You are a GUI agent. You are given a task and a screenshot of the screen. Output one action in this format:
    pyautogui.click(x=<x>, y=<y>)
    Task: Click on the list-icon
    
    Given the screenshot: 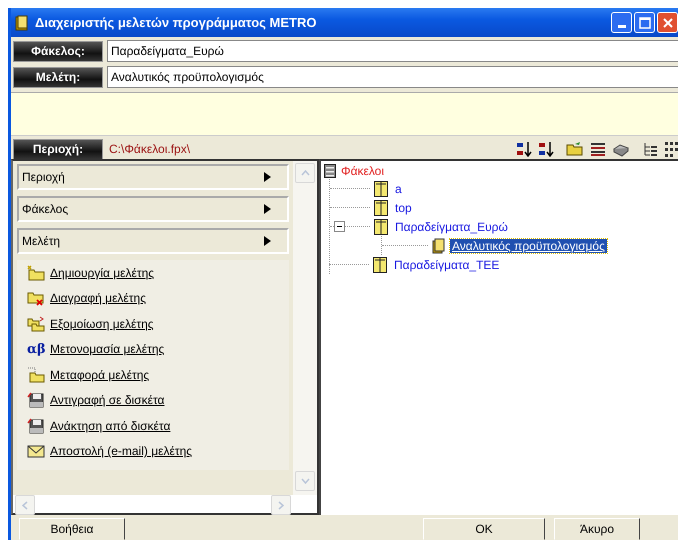 What is the action you would take?
    pyautogui.click(x=598, y=149)
    